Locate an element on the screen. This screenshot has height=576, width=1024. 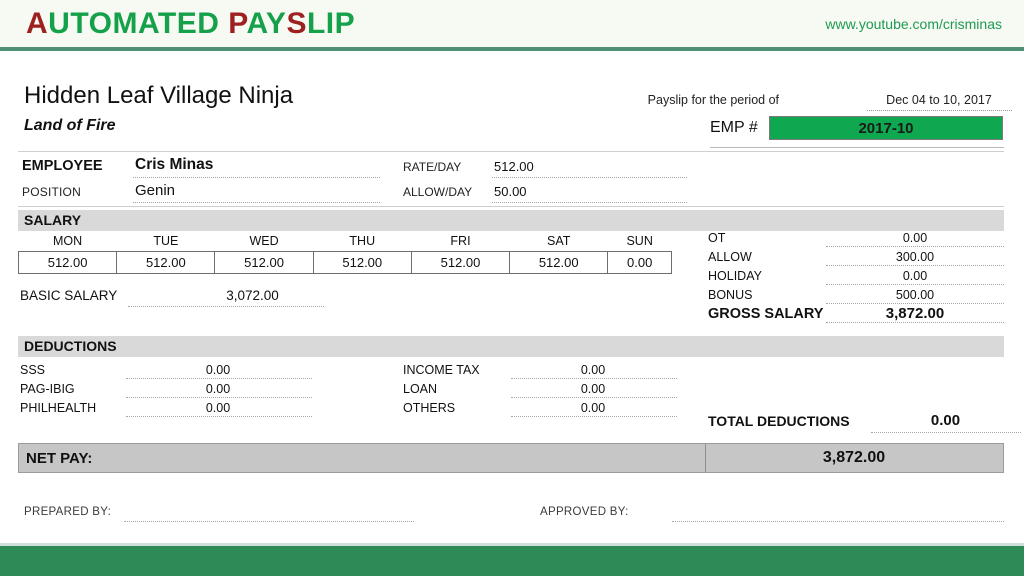
banner-title-part-5: S is located at coordinates (296, 23).